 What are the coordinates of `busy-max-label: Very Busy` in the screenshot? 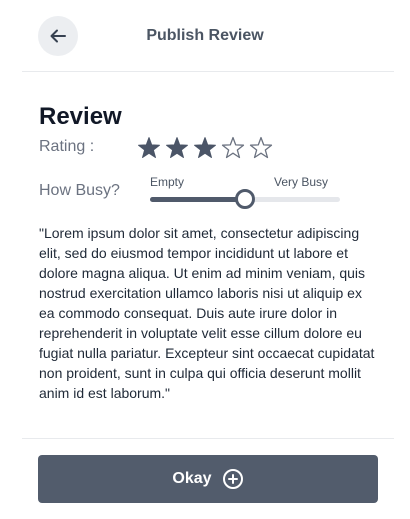 It's located at (301, 182).